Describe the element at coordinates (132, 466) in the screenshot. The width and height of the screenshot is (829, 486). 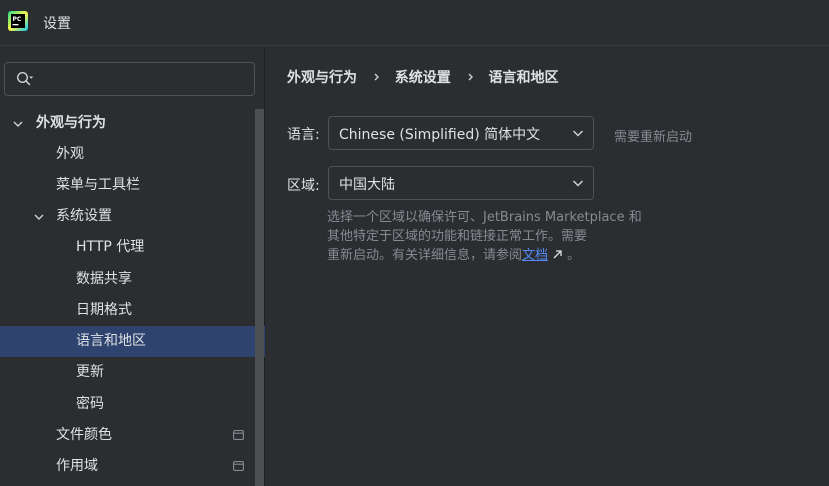
I see `tree-item-scopes: 作用域` at that location.